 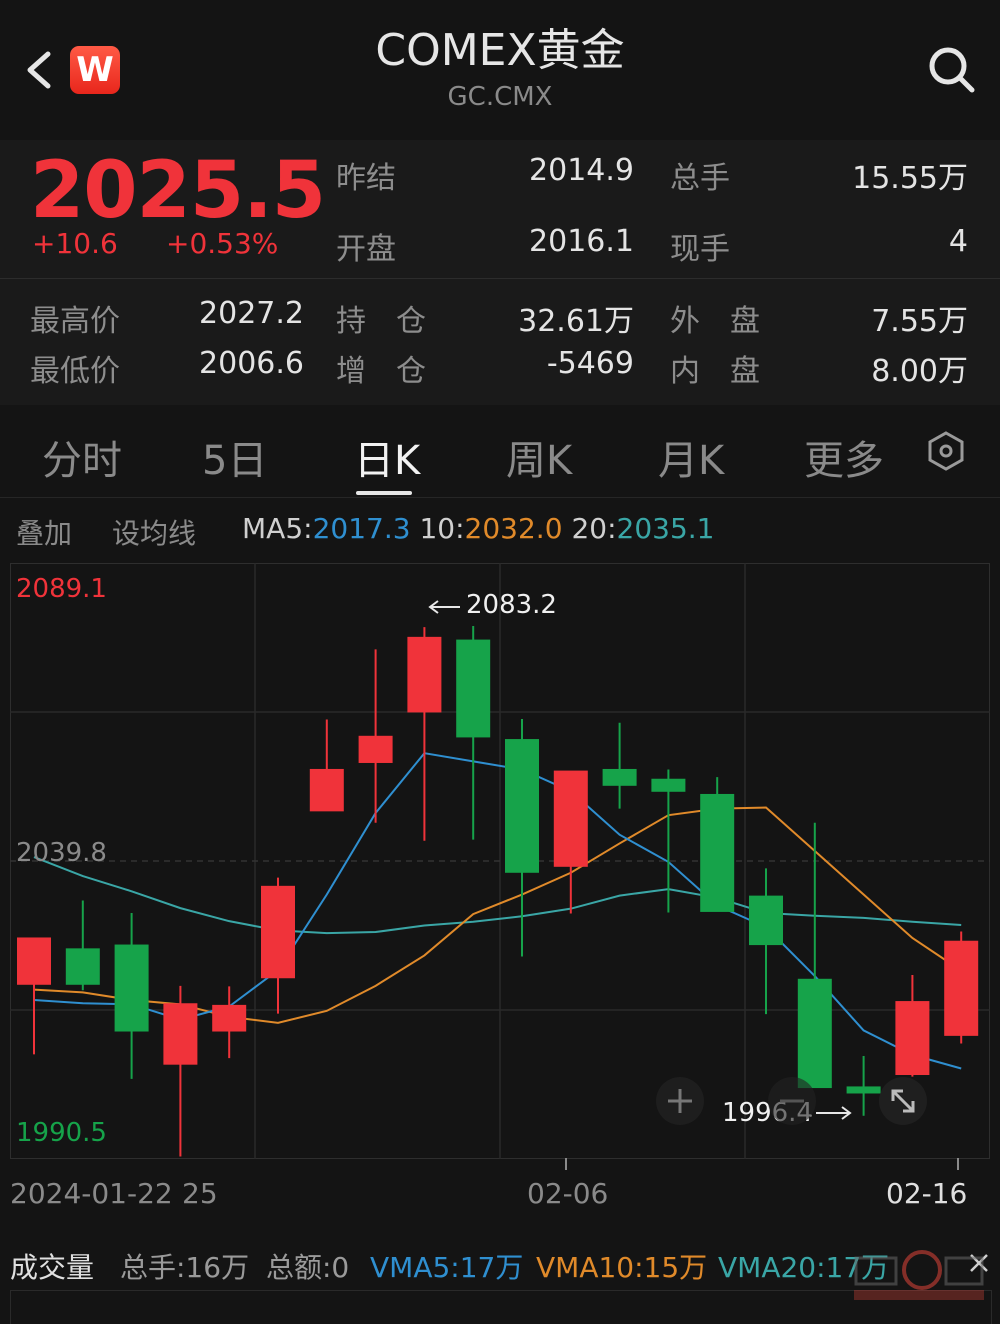 I want to click on x-label-start: 2024-01-22, so click(x=91, y=1193).